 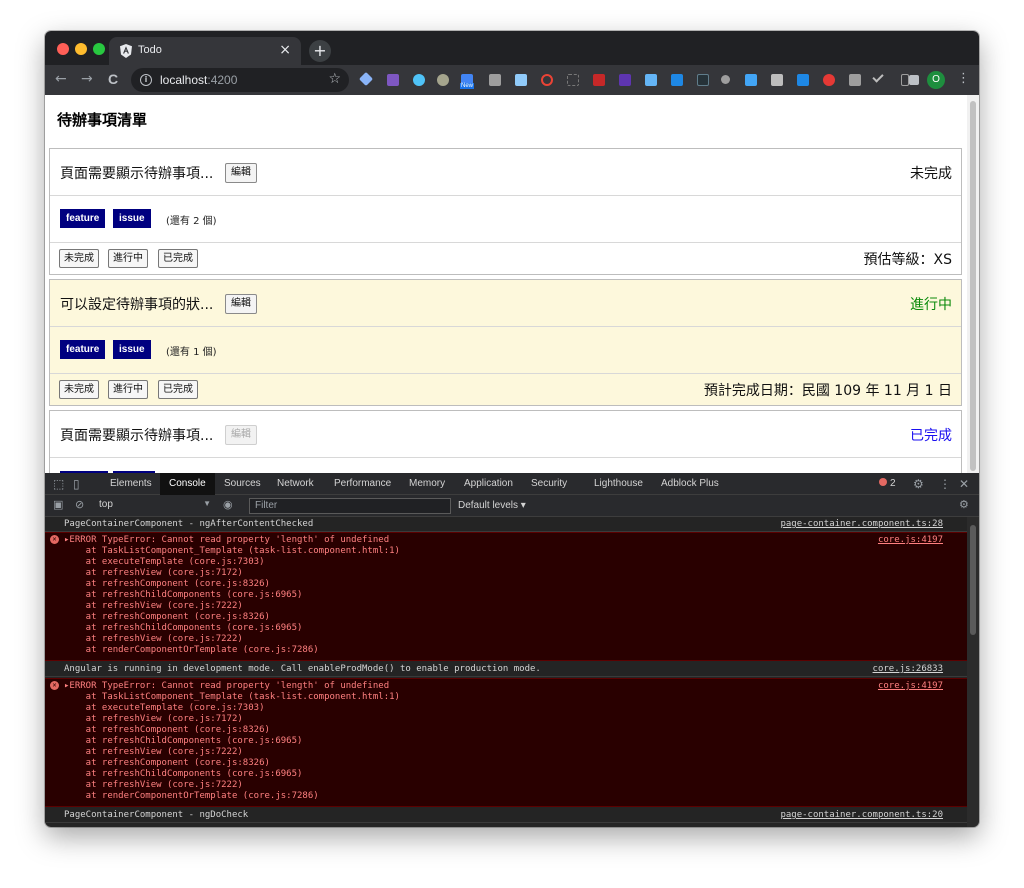 I want to click on browser-toolbar: ← → C i localhost:4200 ☆ New O ⋮, so click(x=512, y=80).